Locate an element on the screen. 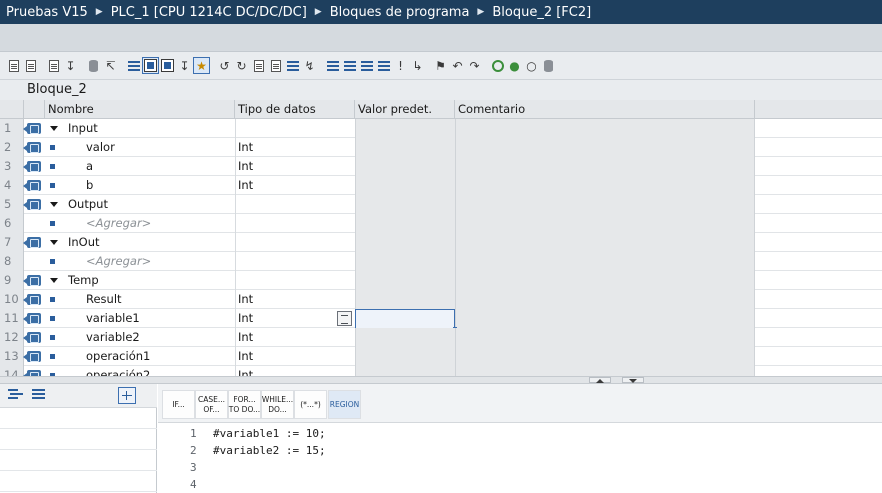  default-column-header: Valor predet. is located at coordinates (405, 109).